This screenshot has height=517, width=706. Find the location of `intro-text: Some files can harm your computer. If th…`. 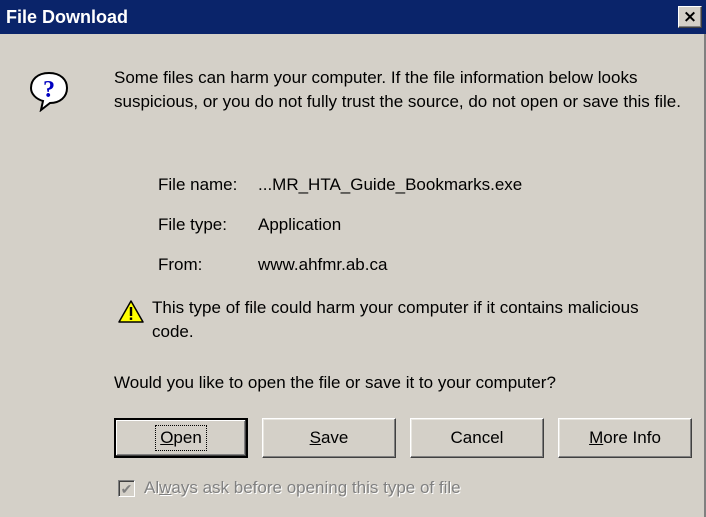

intro-text: Some files can harm your computer. If th… is located at coordinates (397, 89).